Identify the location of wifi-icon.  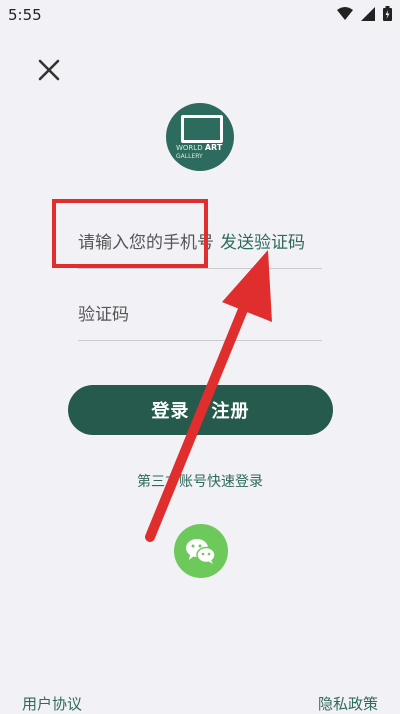
(345, 13).